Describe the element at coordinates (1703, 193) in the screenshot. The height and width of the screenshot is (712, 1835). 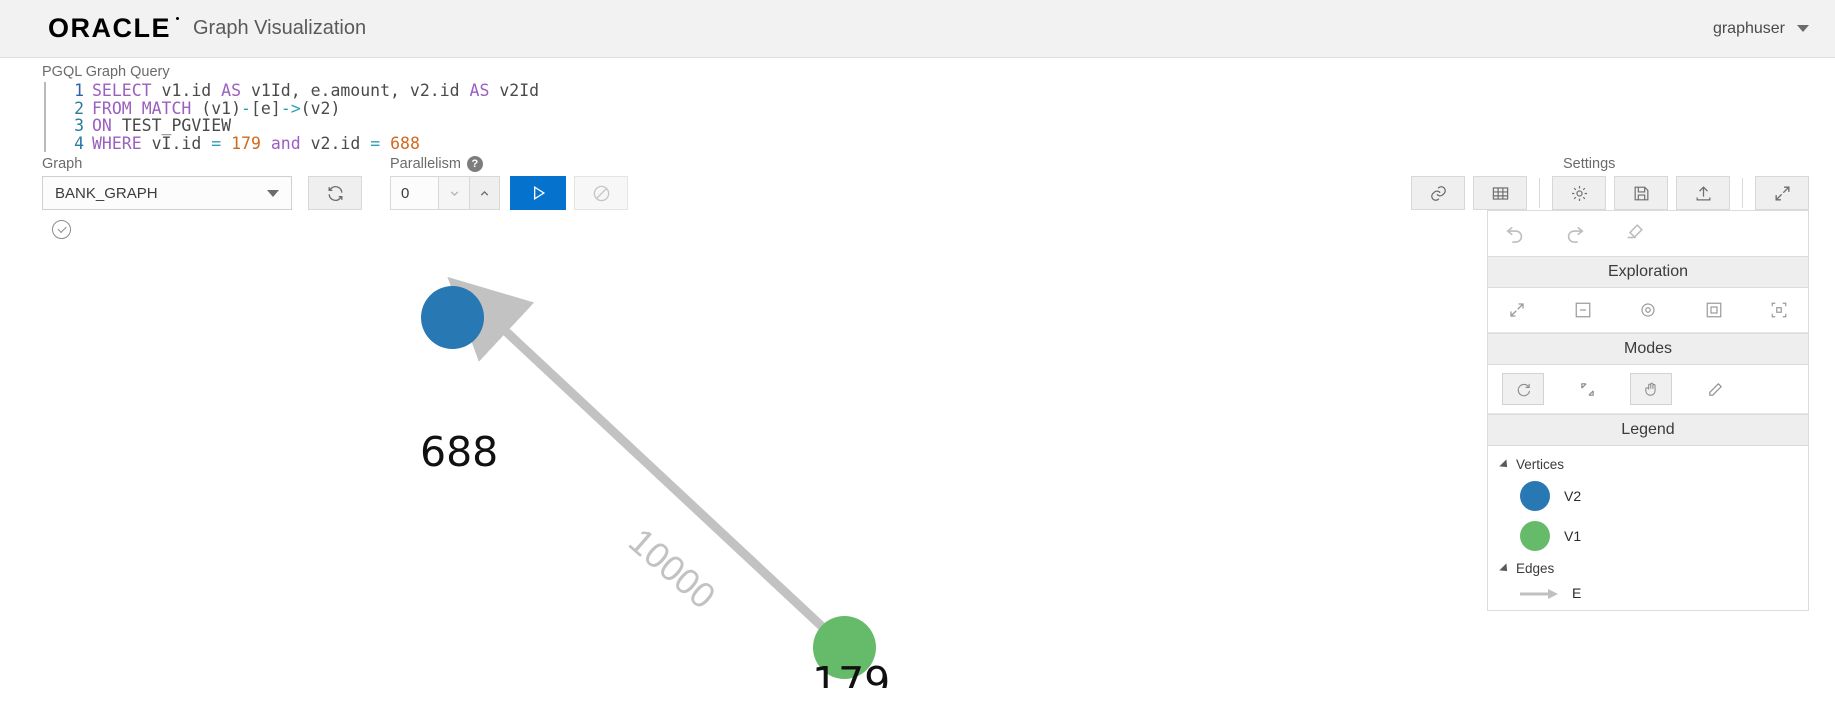
I see `upload-button` at that location.